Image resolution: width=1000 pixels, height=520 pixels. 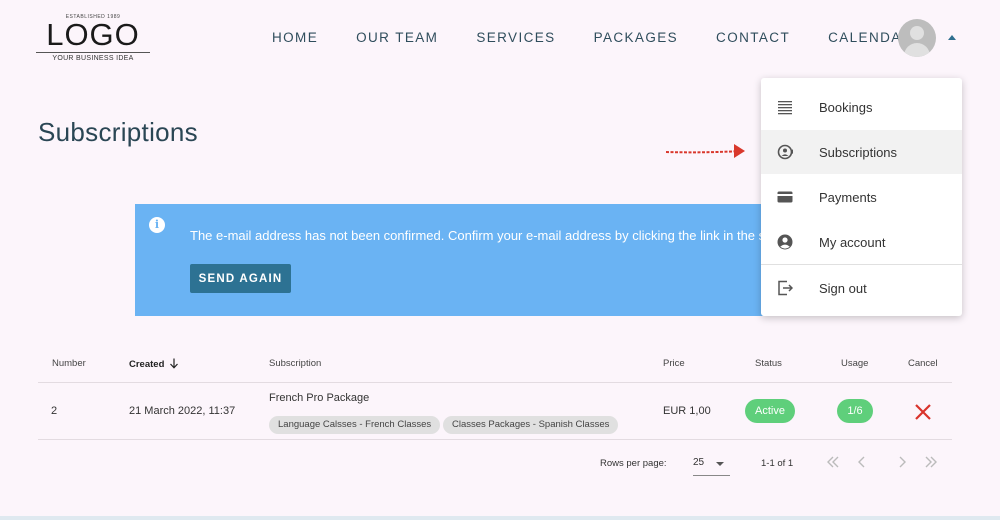 I want to click on cell-price: EUR 1,00, so click(x=687, y=411).